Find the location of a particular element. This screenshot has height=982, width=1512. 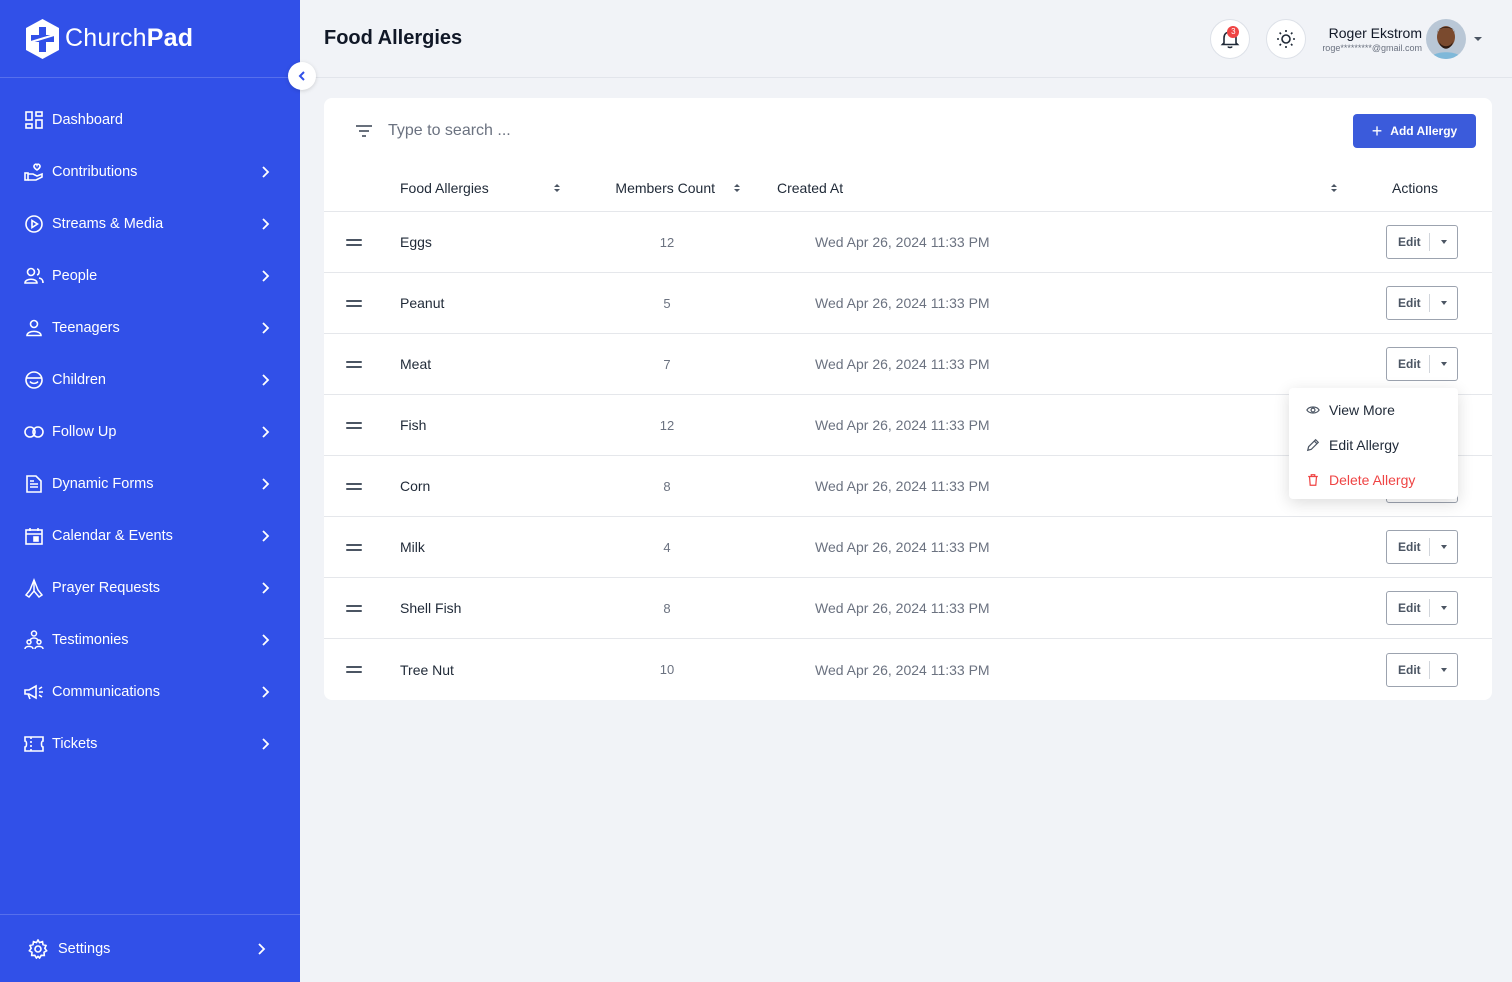

theme-toggle-button is located at coordinates (1286, 38).